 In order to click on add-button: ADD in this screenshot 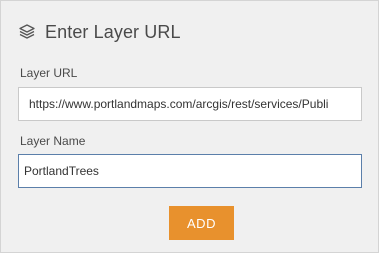, I will do `click(201, 223)`.